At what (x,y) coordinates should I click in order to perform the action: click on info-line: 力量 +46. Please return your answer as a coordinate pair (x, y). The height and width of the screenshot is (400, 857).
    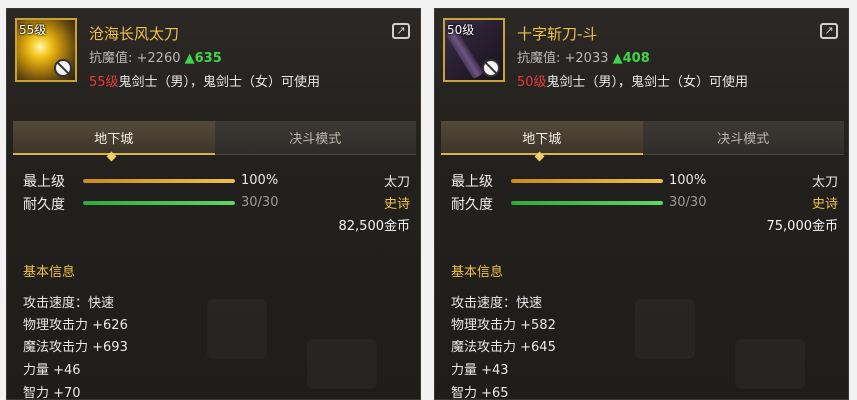
    Looking at the image, I should click on (52, 370).